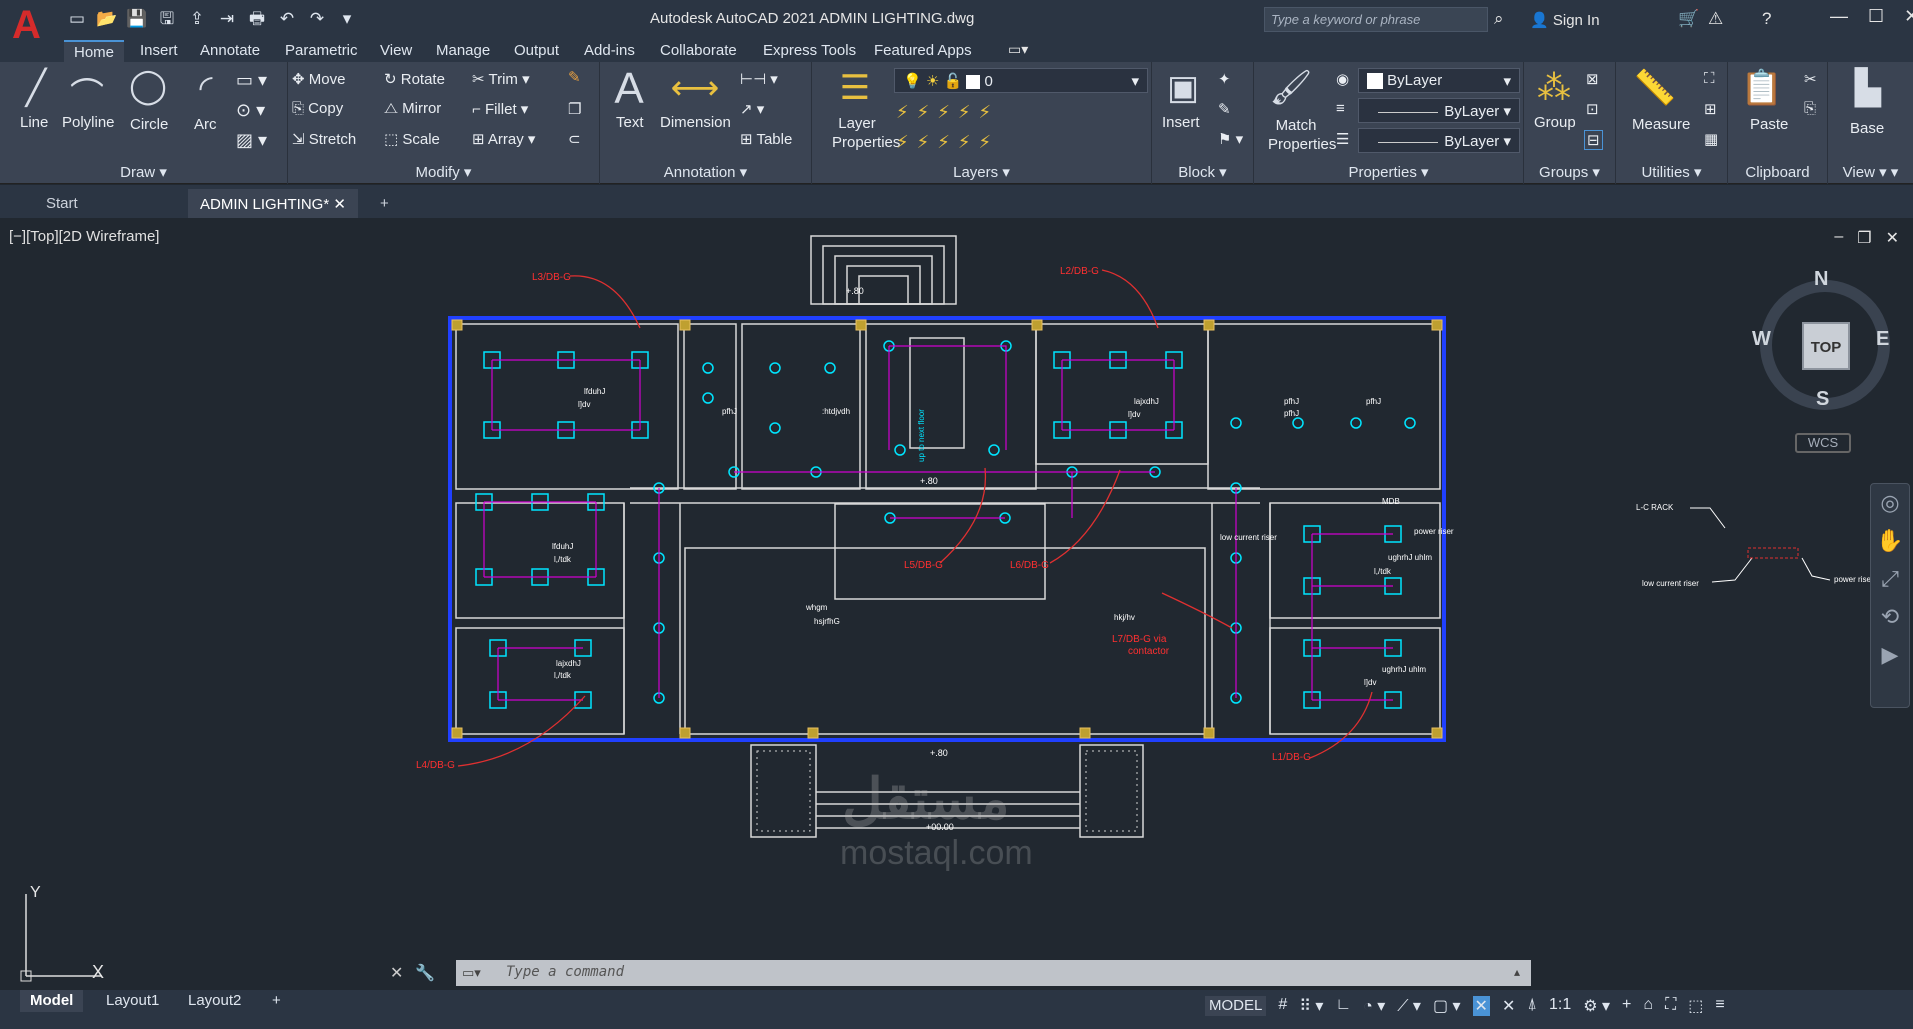  Describe the element at coordinates (1882, 339) in the screenshot. I see `compass-east: E` at that location.